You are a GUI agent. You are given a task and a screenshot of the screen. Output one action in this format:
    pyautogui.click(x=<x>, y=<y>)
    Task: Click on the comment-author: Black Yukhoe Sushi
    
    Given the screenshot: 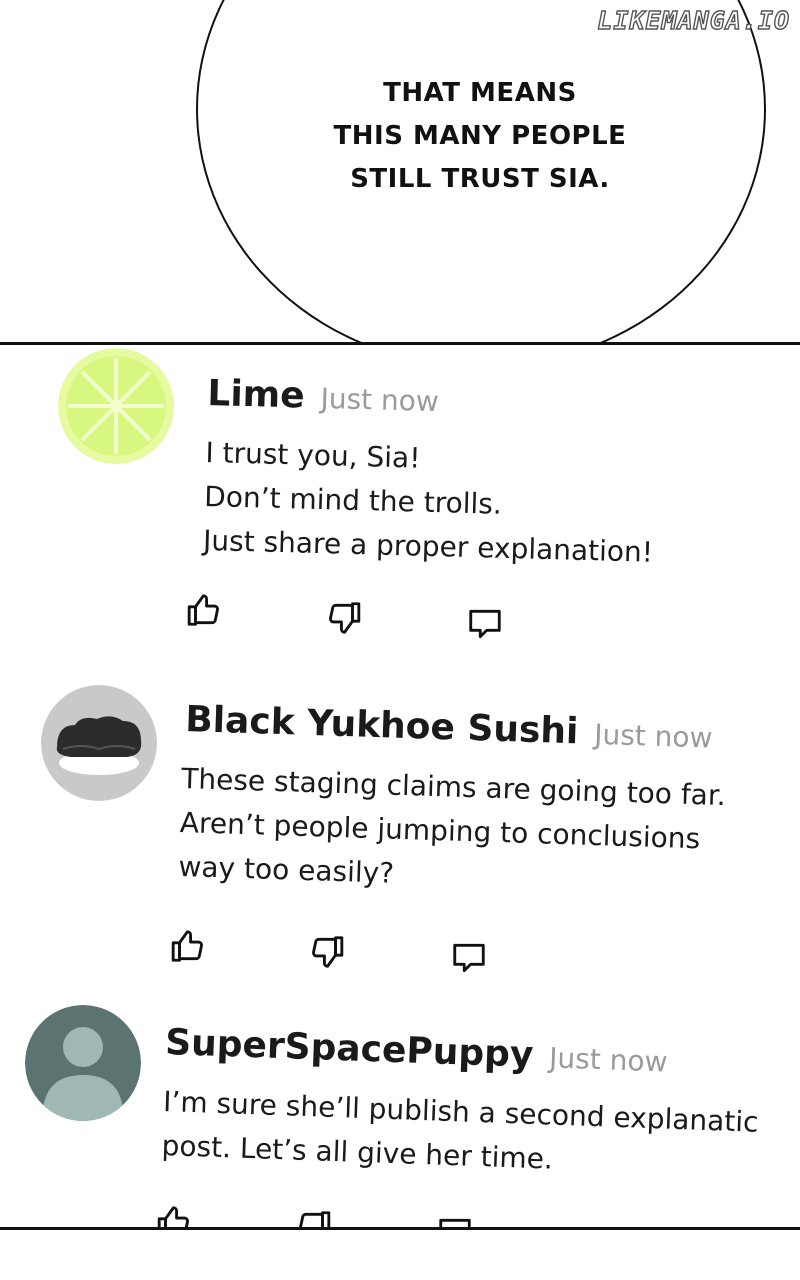 What is the action you would take?
    pyautogui.click(x=382, y=725)
    